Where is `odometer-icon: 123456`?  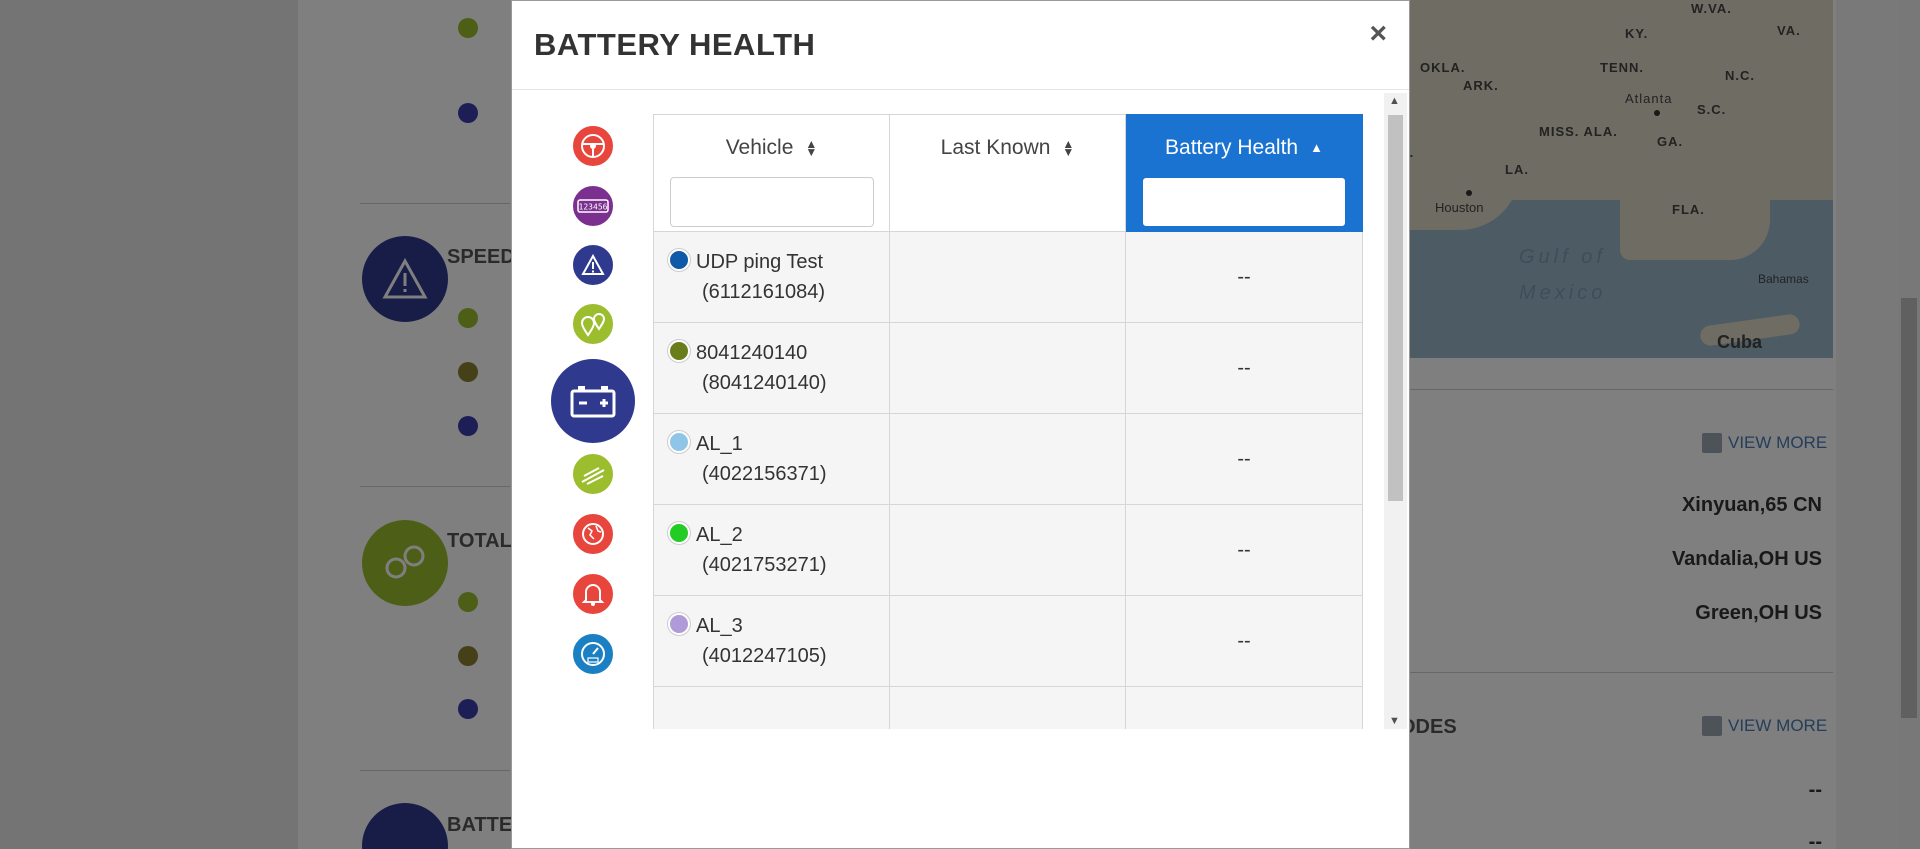 odometer-icon: 123456 is located at coordinates (593, 206).